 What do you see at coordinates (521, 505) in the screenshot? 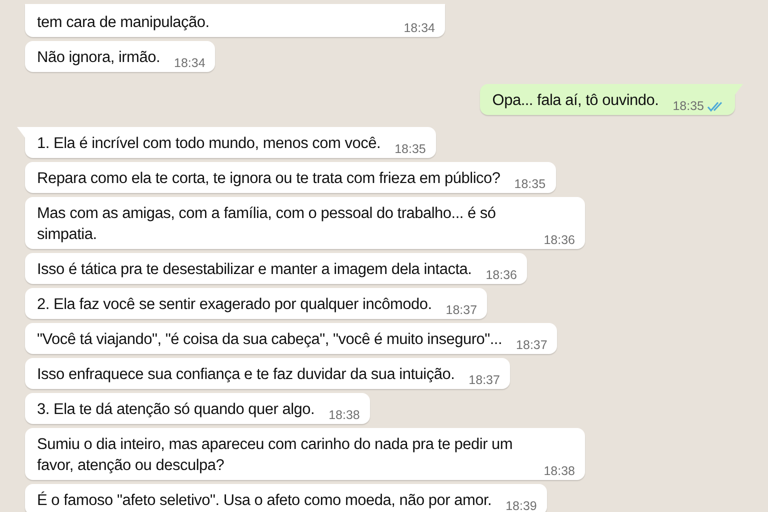
I see `message-time: 18:39` at bounding box center [521, 505].